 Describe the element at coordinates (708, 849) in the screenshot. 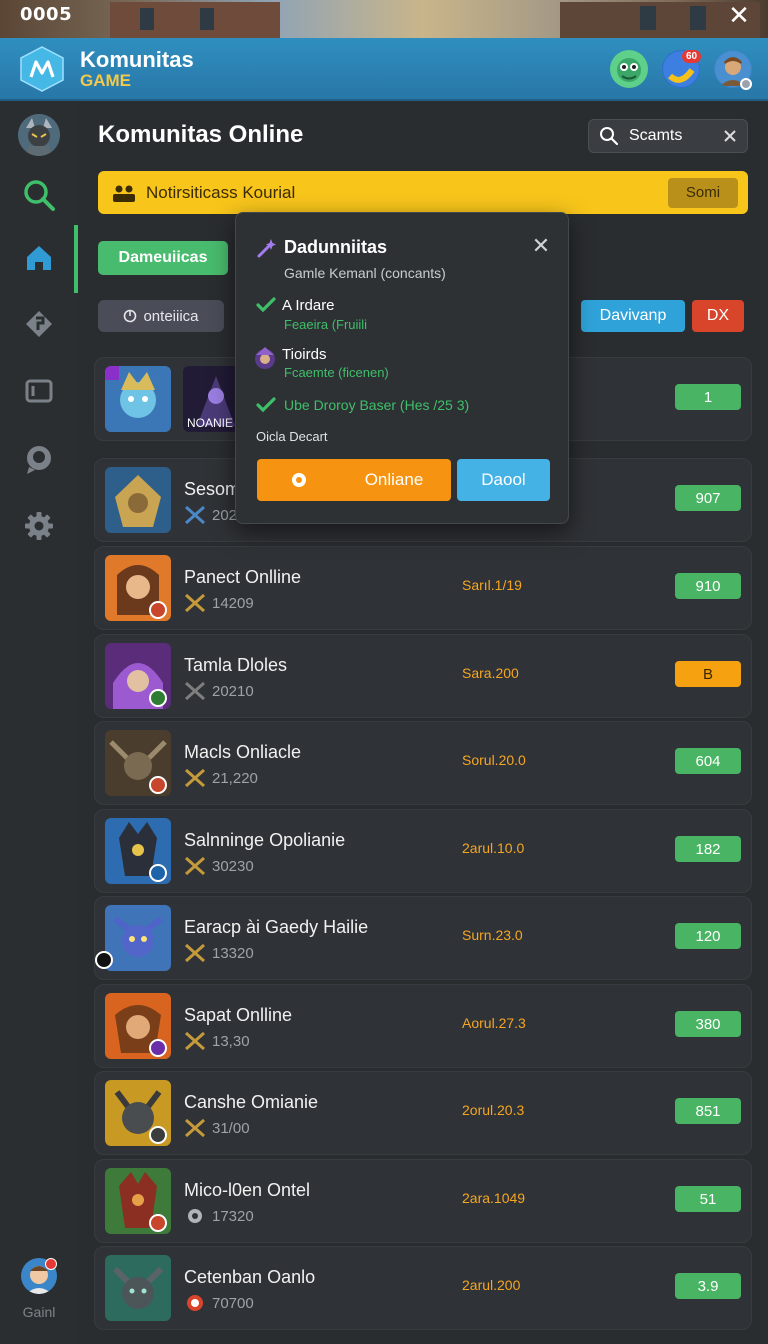

I see `player-count-badge: 182` at that location.